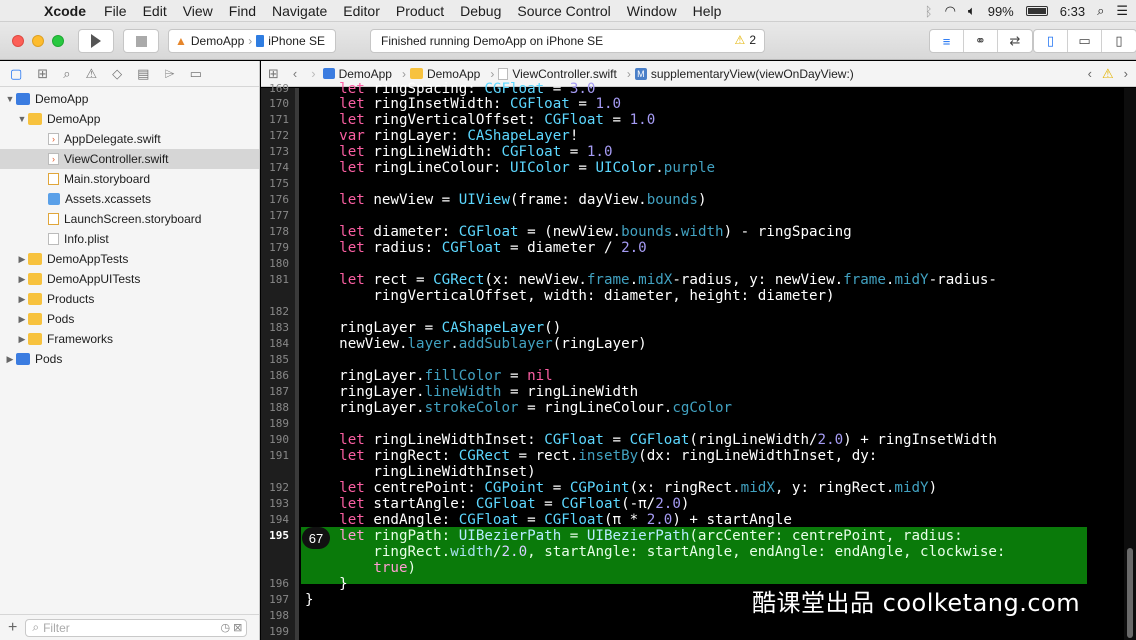 The height and width of the screenshot is (640, 1136). I want to click on line-number: 172, so click(279, 135).